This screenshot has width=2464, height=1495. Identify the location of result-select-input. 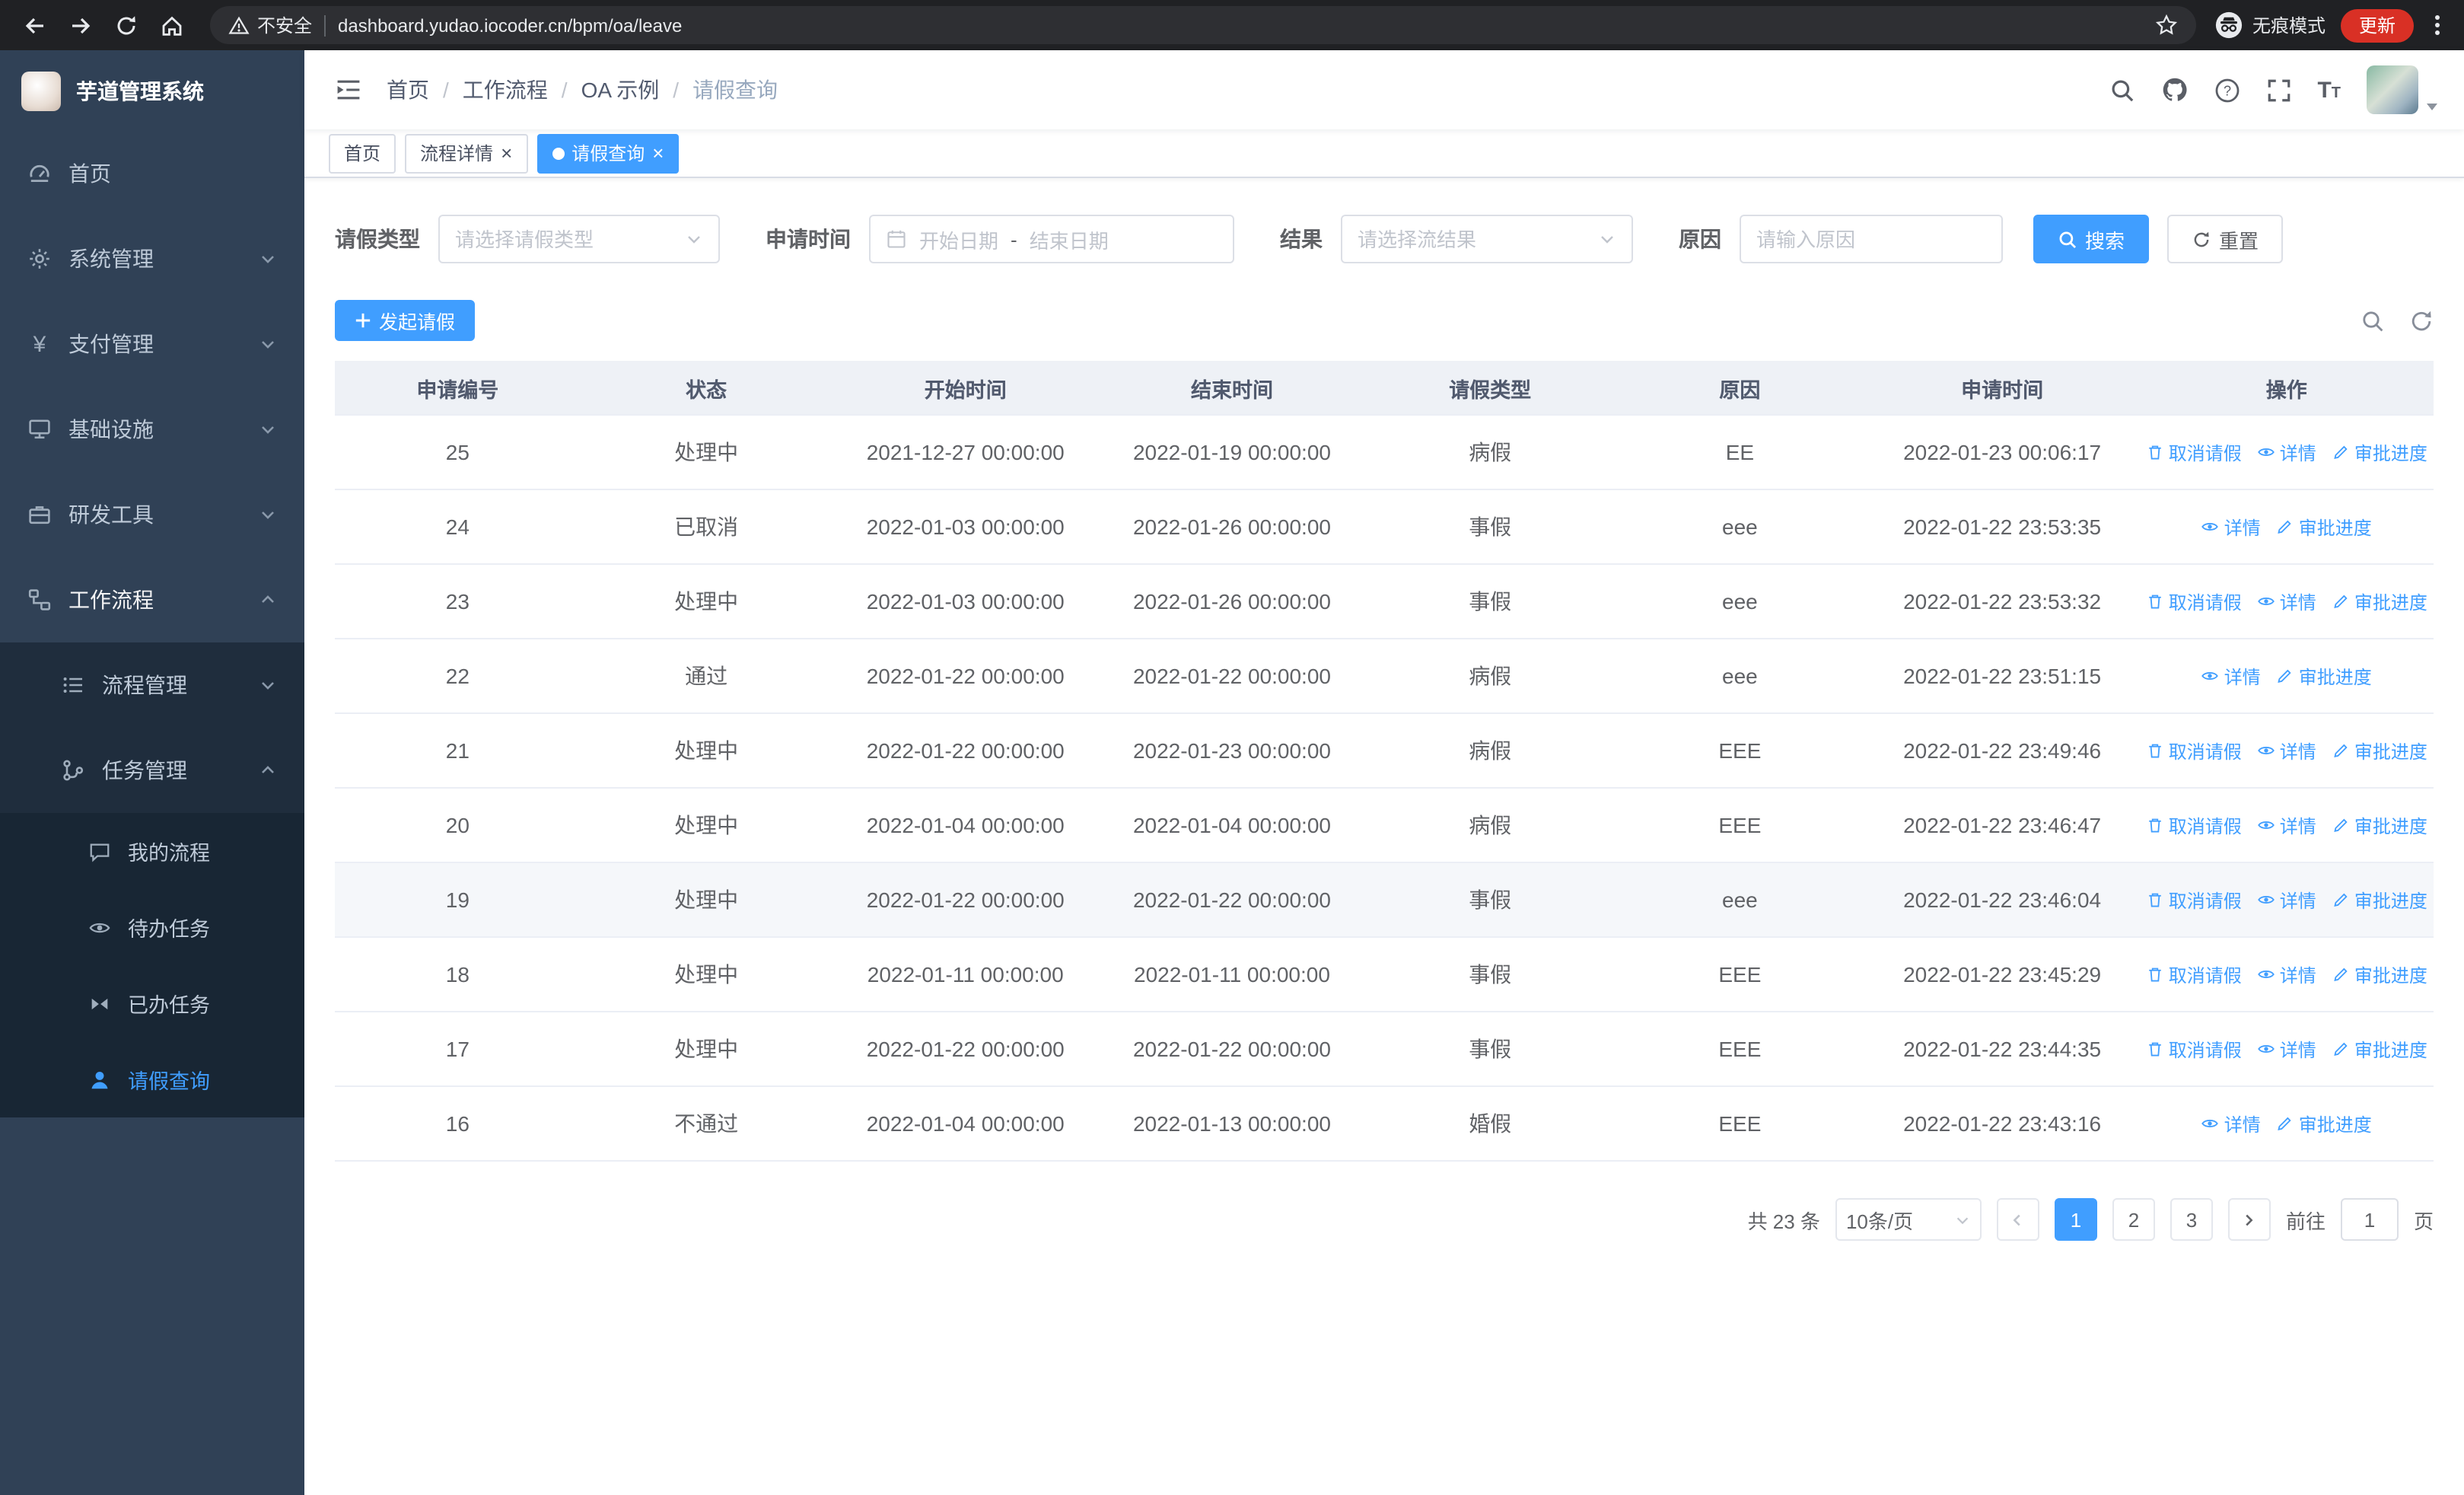
(1478, 239).